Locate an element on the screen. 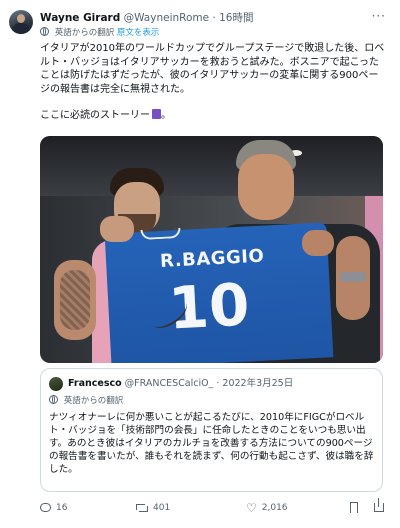 The height and width of the screenshot is (528, 400). retweet-button: 401 is located at coordinates (153, 508).